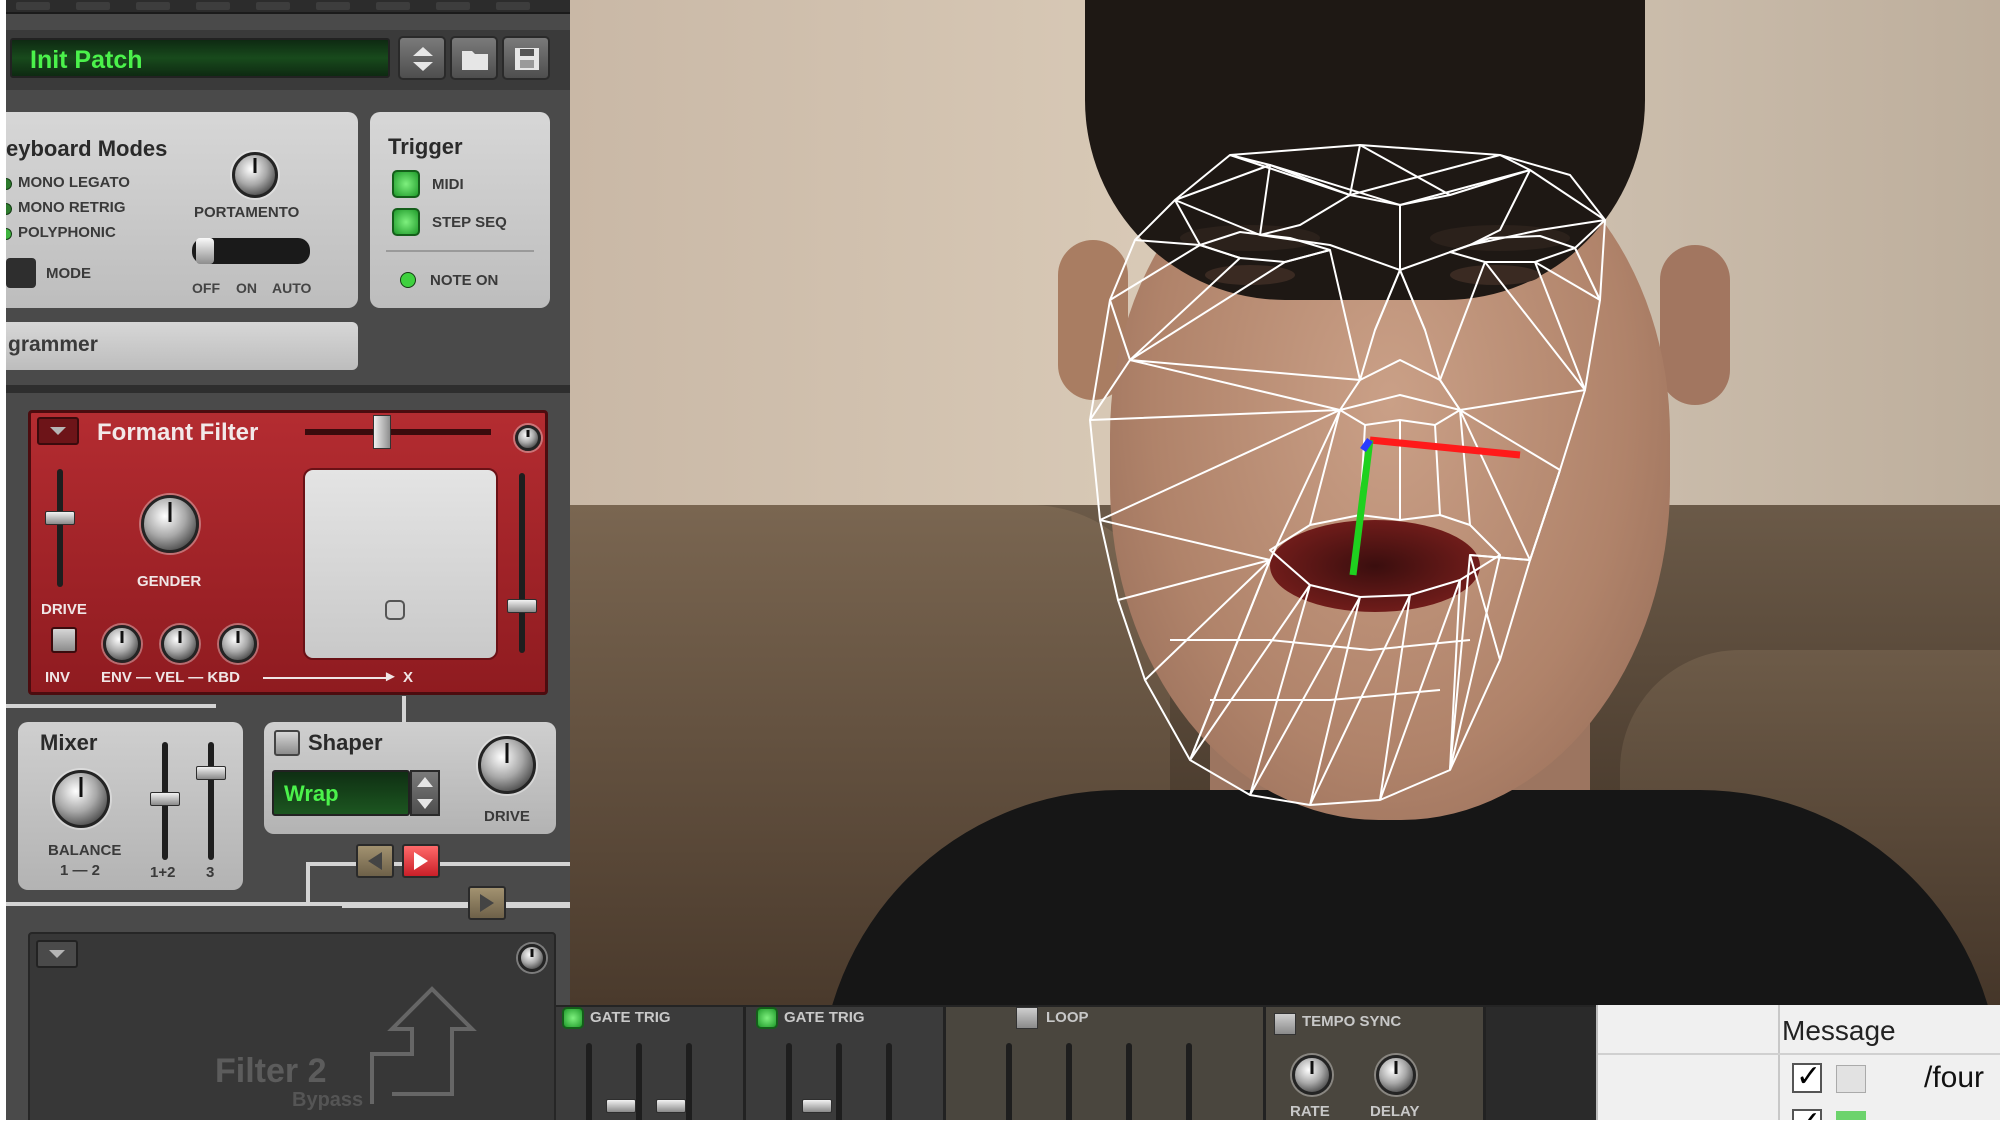  Describe the element at coordinates (180, 644) in the screenshot. I see `vel-knob` at that location.